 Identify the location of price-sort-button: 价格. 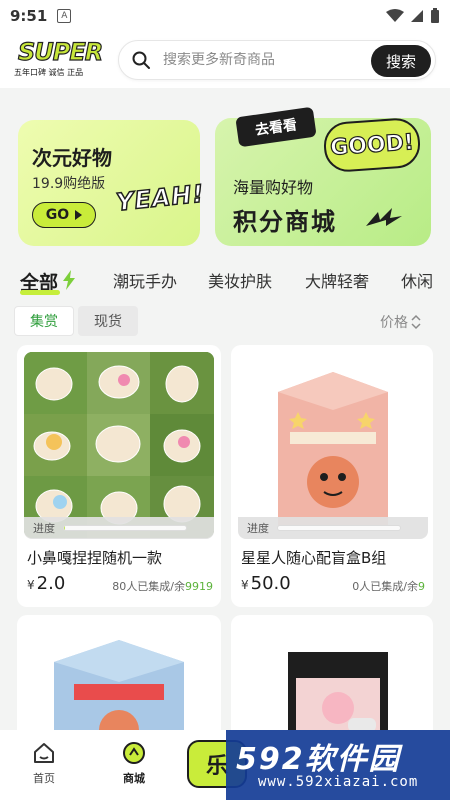
(401, 322).